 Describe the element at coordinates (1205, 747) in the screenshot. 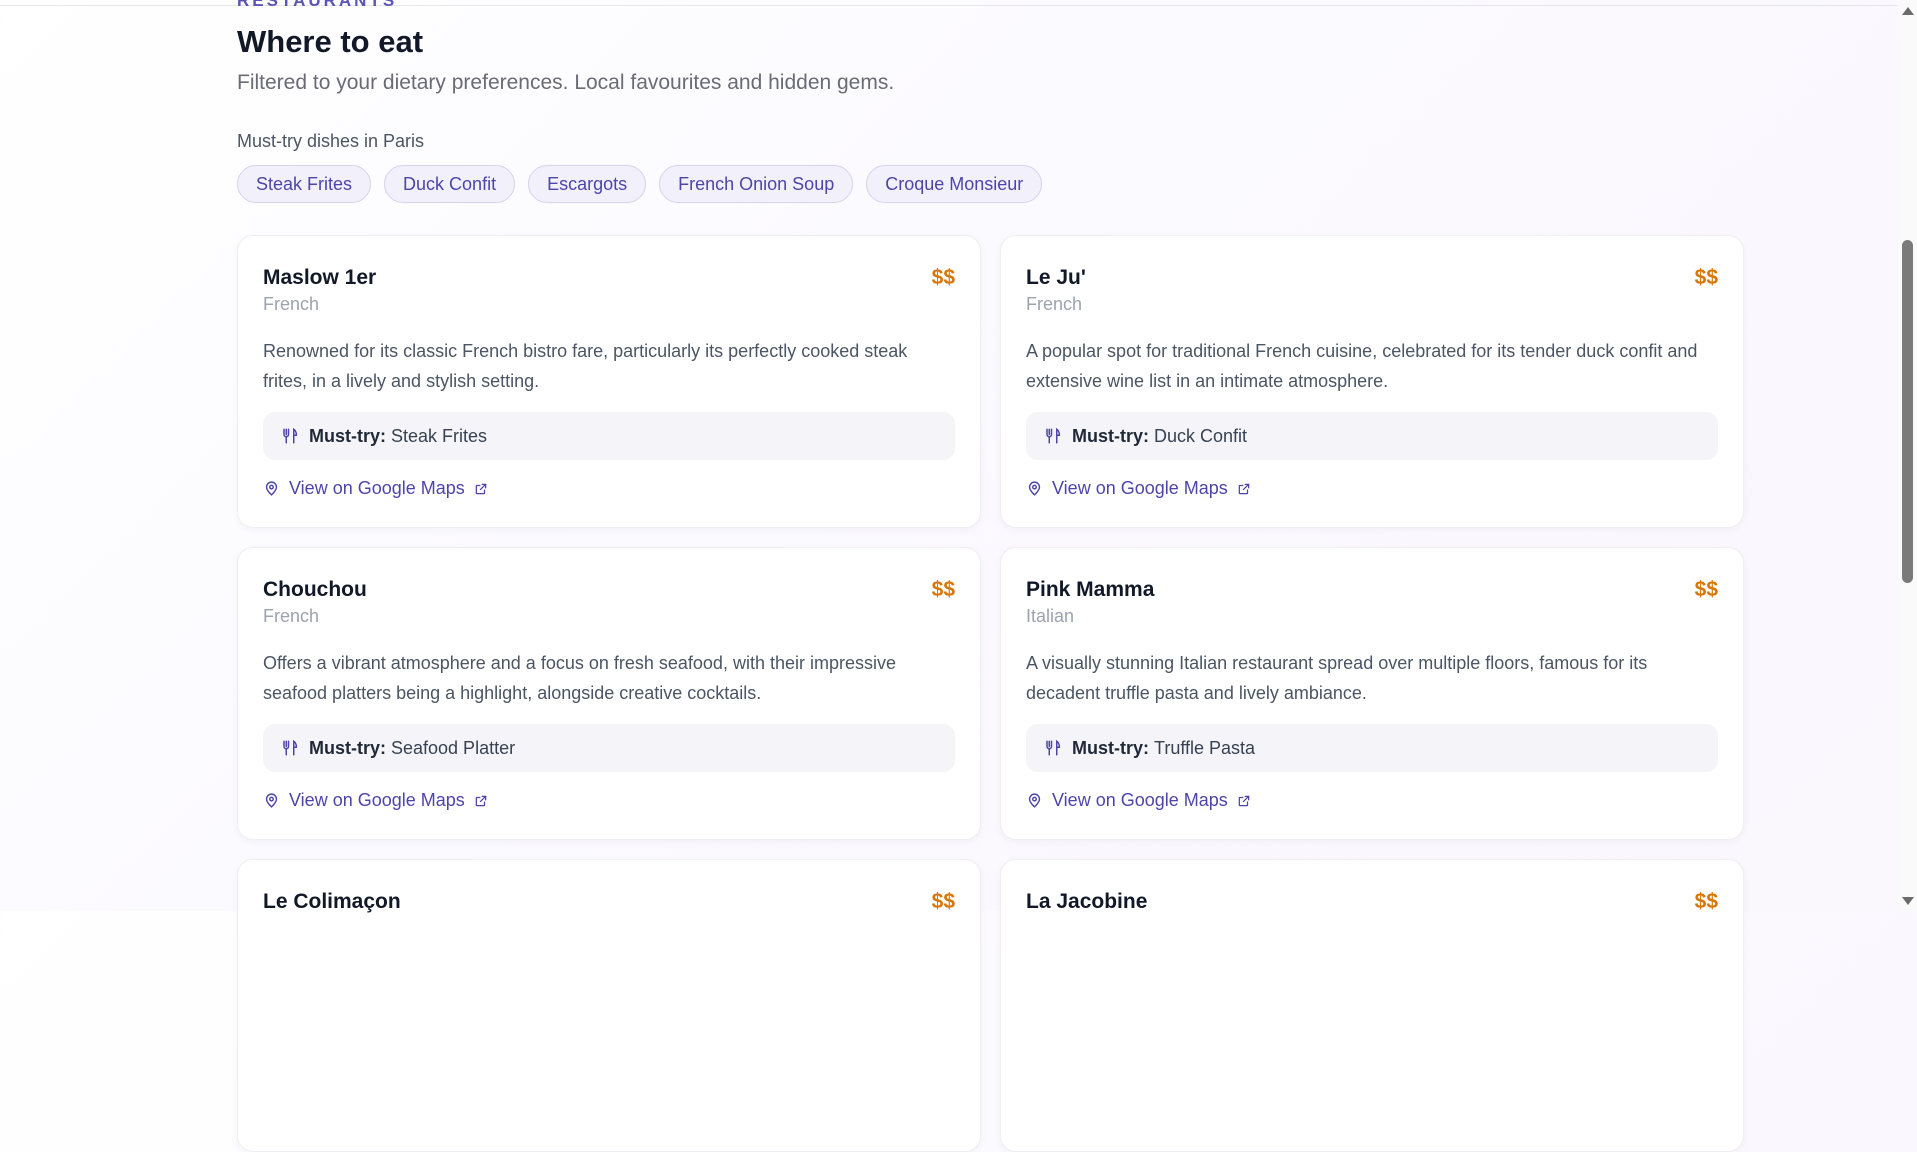

I see `must-try-dish: Truffle Pasta` at that location.